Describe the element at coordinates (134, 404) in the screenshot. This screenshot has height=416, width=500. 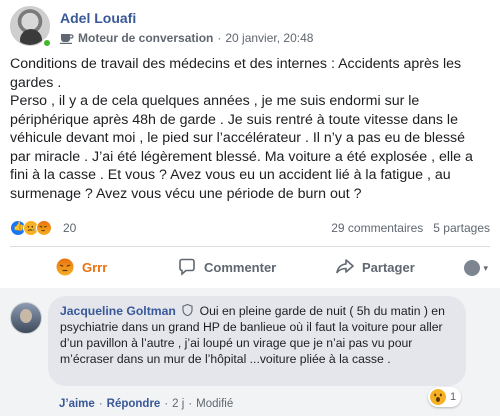
I see `comment-reply-link: Répondre` at that location.